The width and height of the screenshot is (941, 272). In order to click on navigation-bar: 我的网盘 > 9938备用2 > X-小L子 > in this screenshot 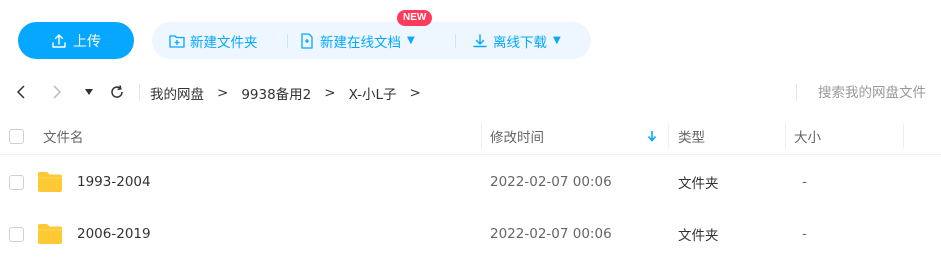, I will do `click(470, 92)`.